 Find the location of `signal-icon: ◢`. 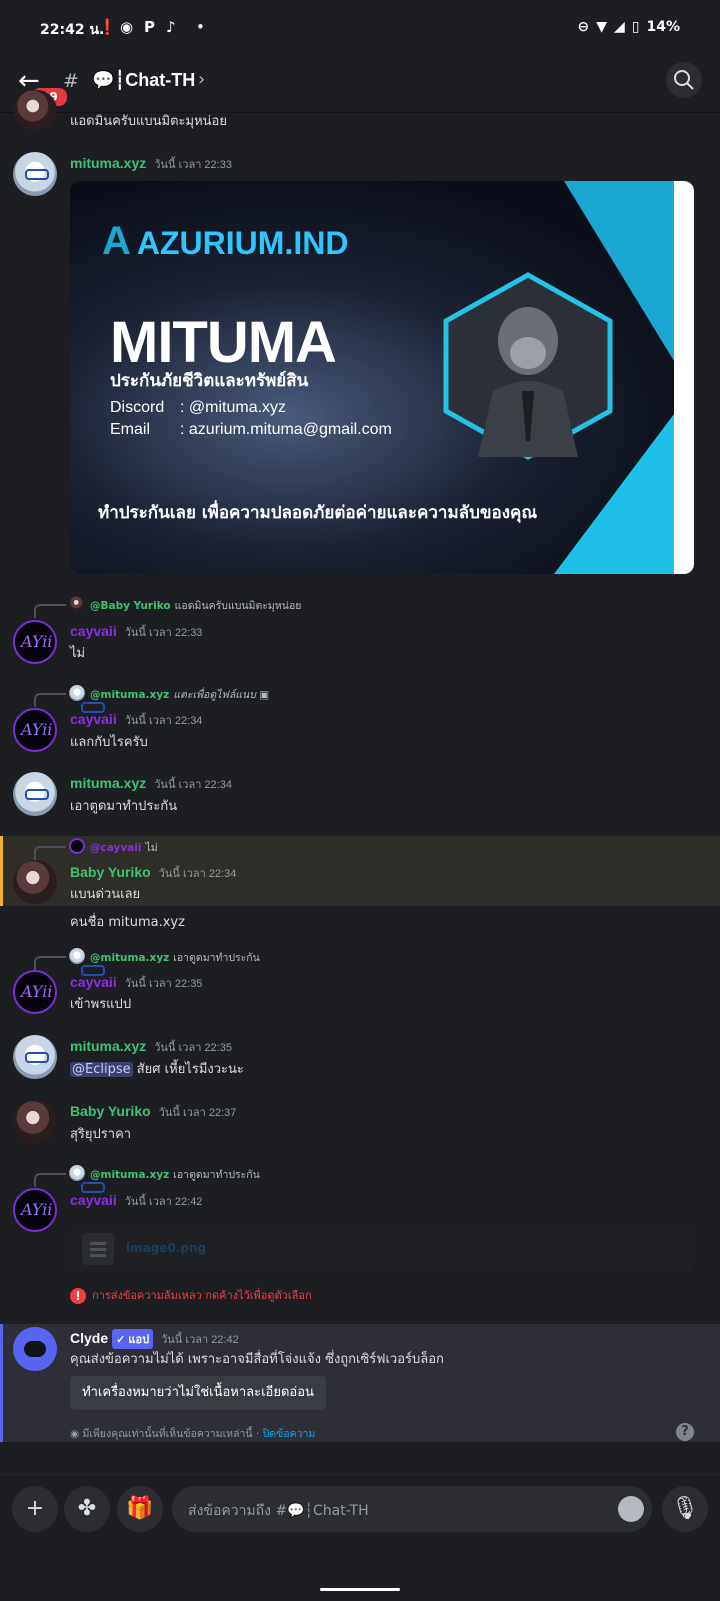

signal-icon: ◢ is located at coordinates (619, 27).